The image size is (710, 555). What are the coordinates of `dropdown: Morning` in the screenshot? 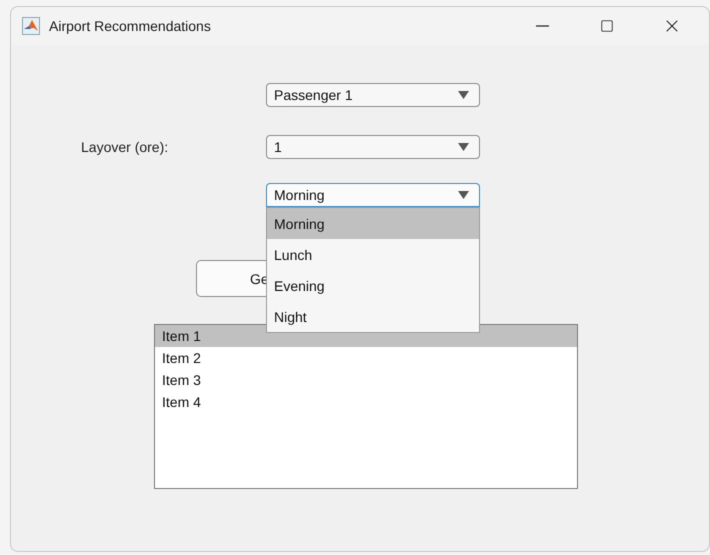 It's located at (373, 195).